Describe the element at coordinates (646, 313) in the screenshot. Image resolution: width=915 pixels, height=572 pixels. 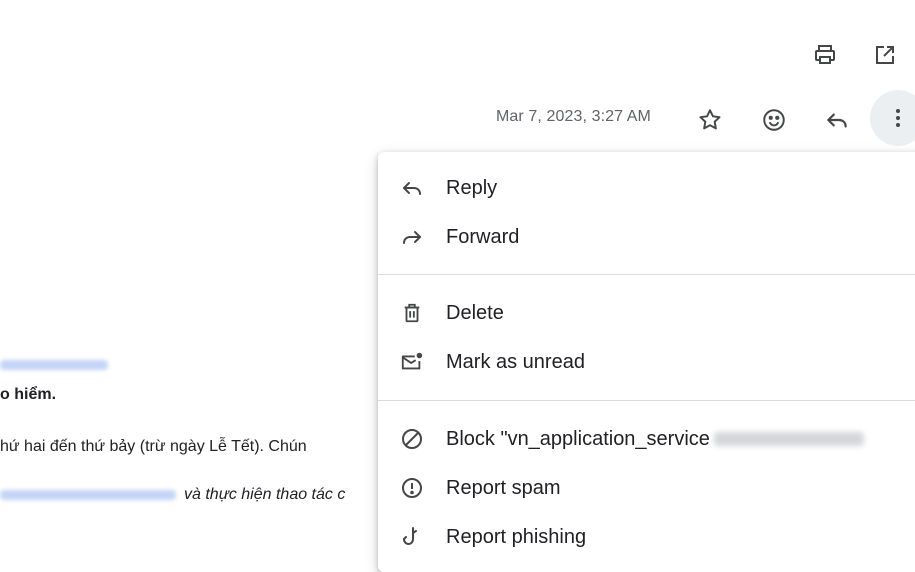
I see `menu-item-delete: Delete` at that location.